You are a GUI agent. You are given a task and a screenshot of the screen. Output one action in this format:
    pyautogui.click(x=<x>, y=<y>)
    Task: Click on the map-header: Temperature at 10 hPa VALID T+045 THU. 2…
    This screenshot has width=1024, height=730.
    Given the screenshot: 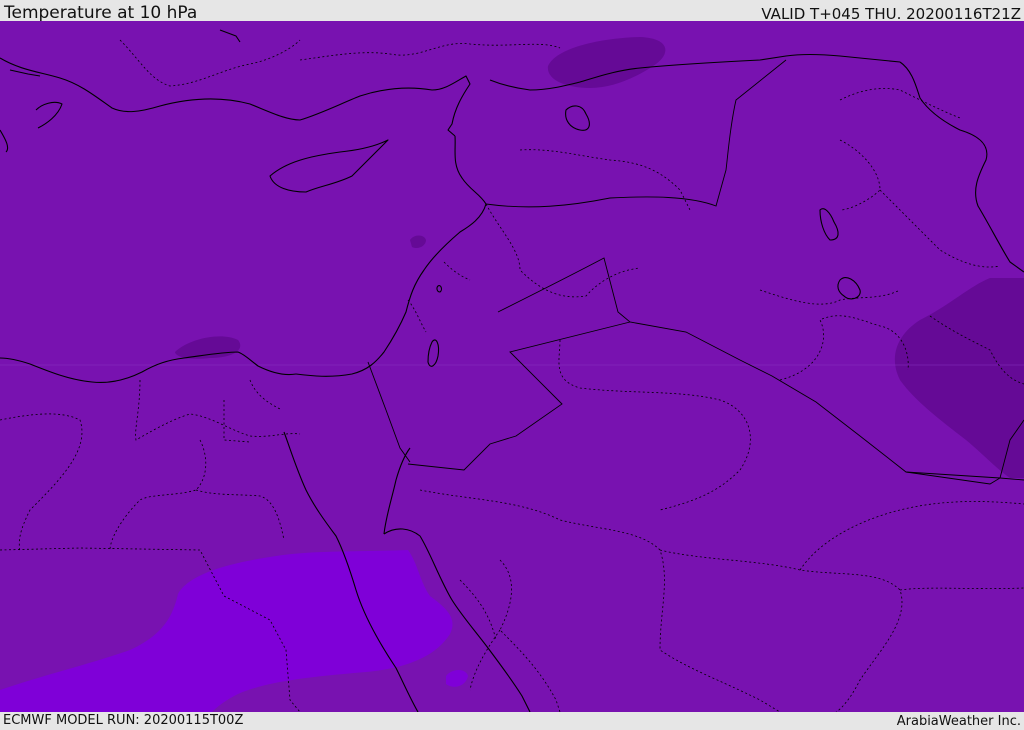 What is the action you would take?
    pyautogui.click(x=512, y=11)
    